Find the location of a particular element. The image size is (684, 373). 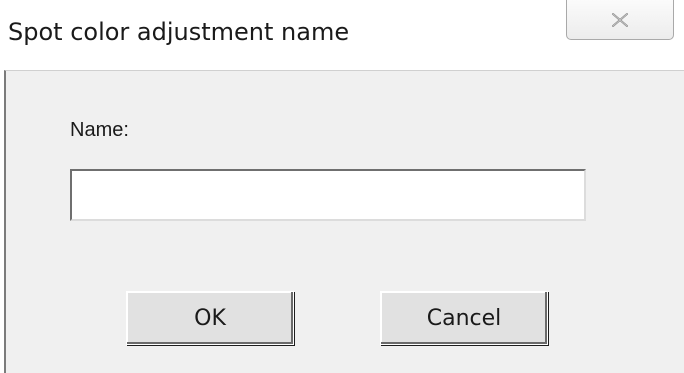

cancel-button: Cancel is located at coordinates (464, 318).